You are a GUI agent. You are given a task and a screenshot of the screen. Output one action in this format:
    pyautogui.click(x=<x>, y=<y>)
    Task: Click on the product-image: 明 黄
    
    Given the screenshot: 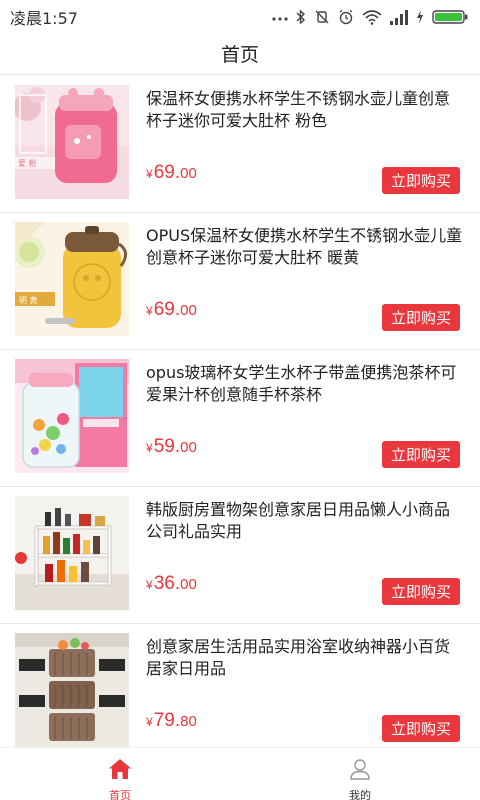 What is the action you would take?
    pyautogui.click(x=72, y=279)
    